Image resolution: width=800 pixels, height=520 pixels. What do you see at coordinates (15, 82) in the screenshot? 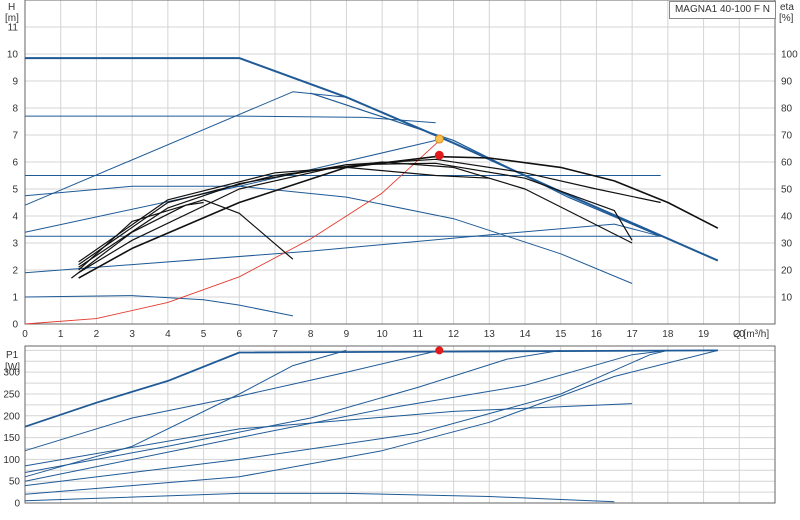
I see `y-tick-label: 9` at bounding box center [15, 82].